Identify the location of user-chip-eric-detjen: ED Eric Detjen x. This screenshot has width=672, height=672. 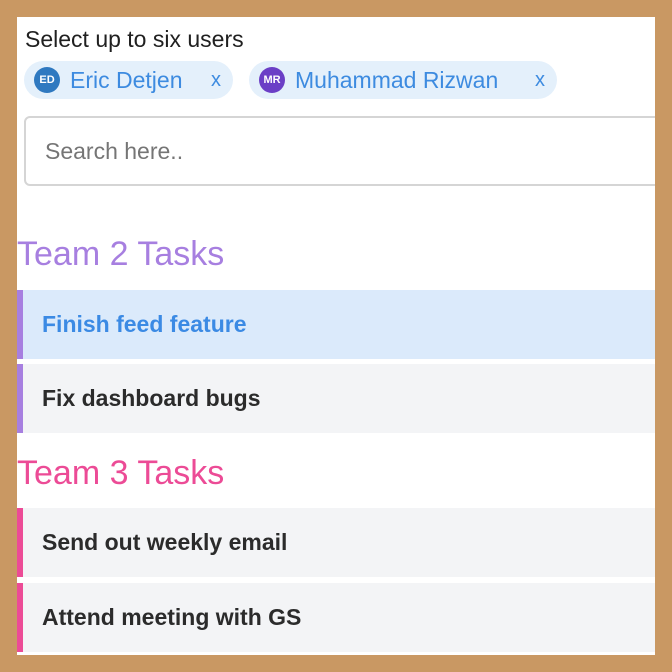
(128, 80).